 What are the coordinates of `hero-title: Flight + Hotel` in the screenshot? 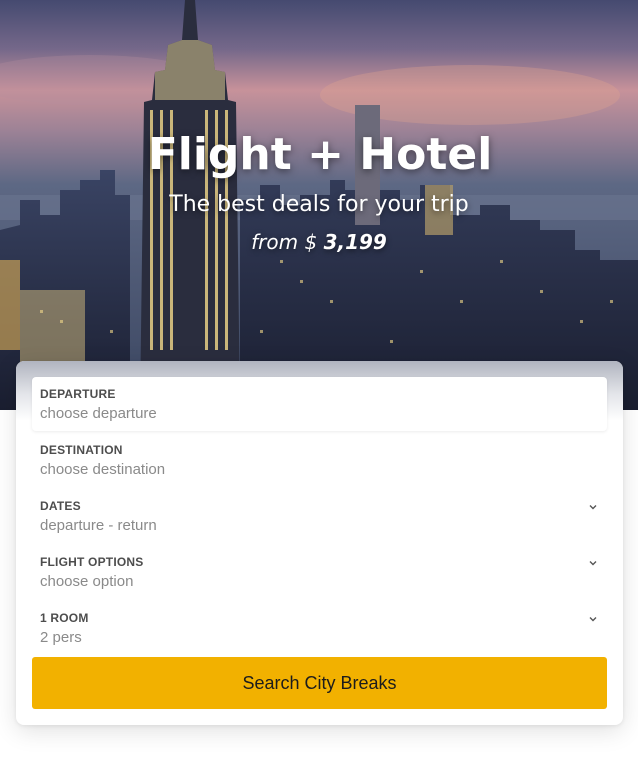 It's located at (320, 154).